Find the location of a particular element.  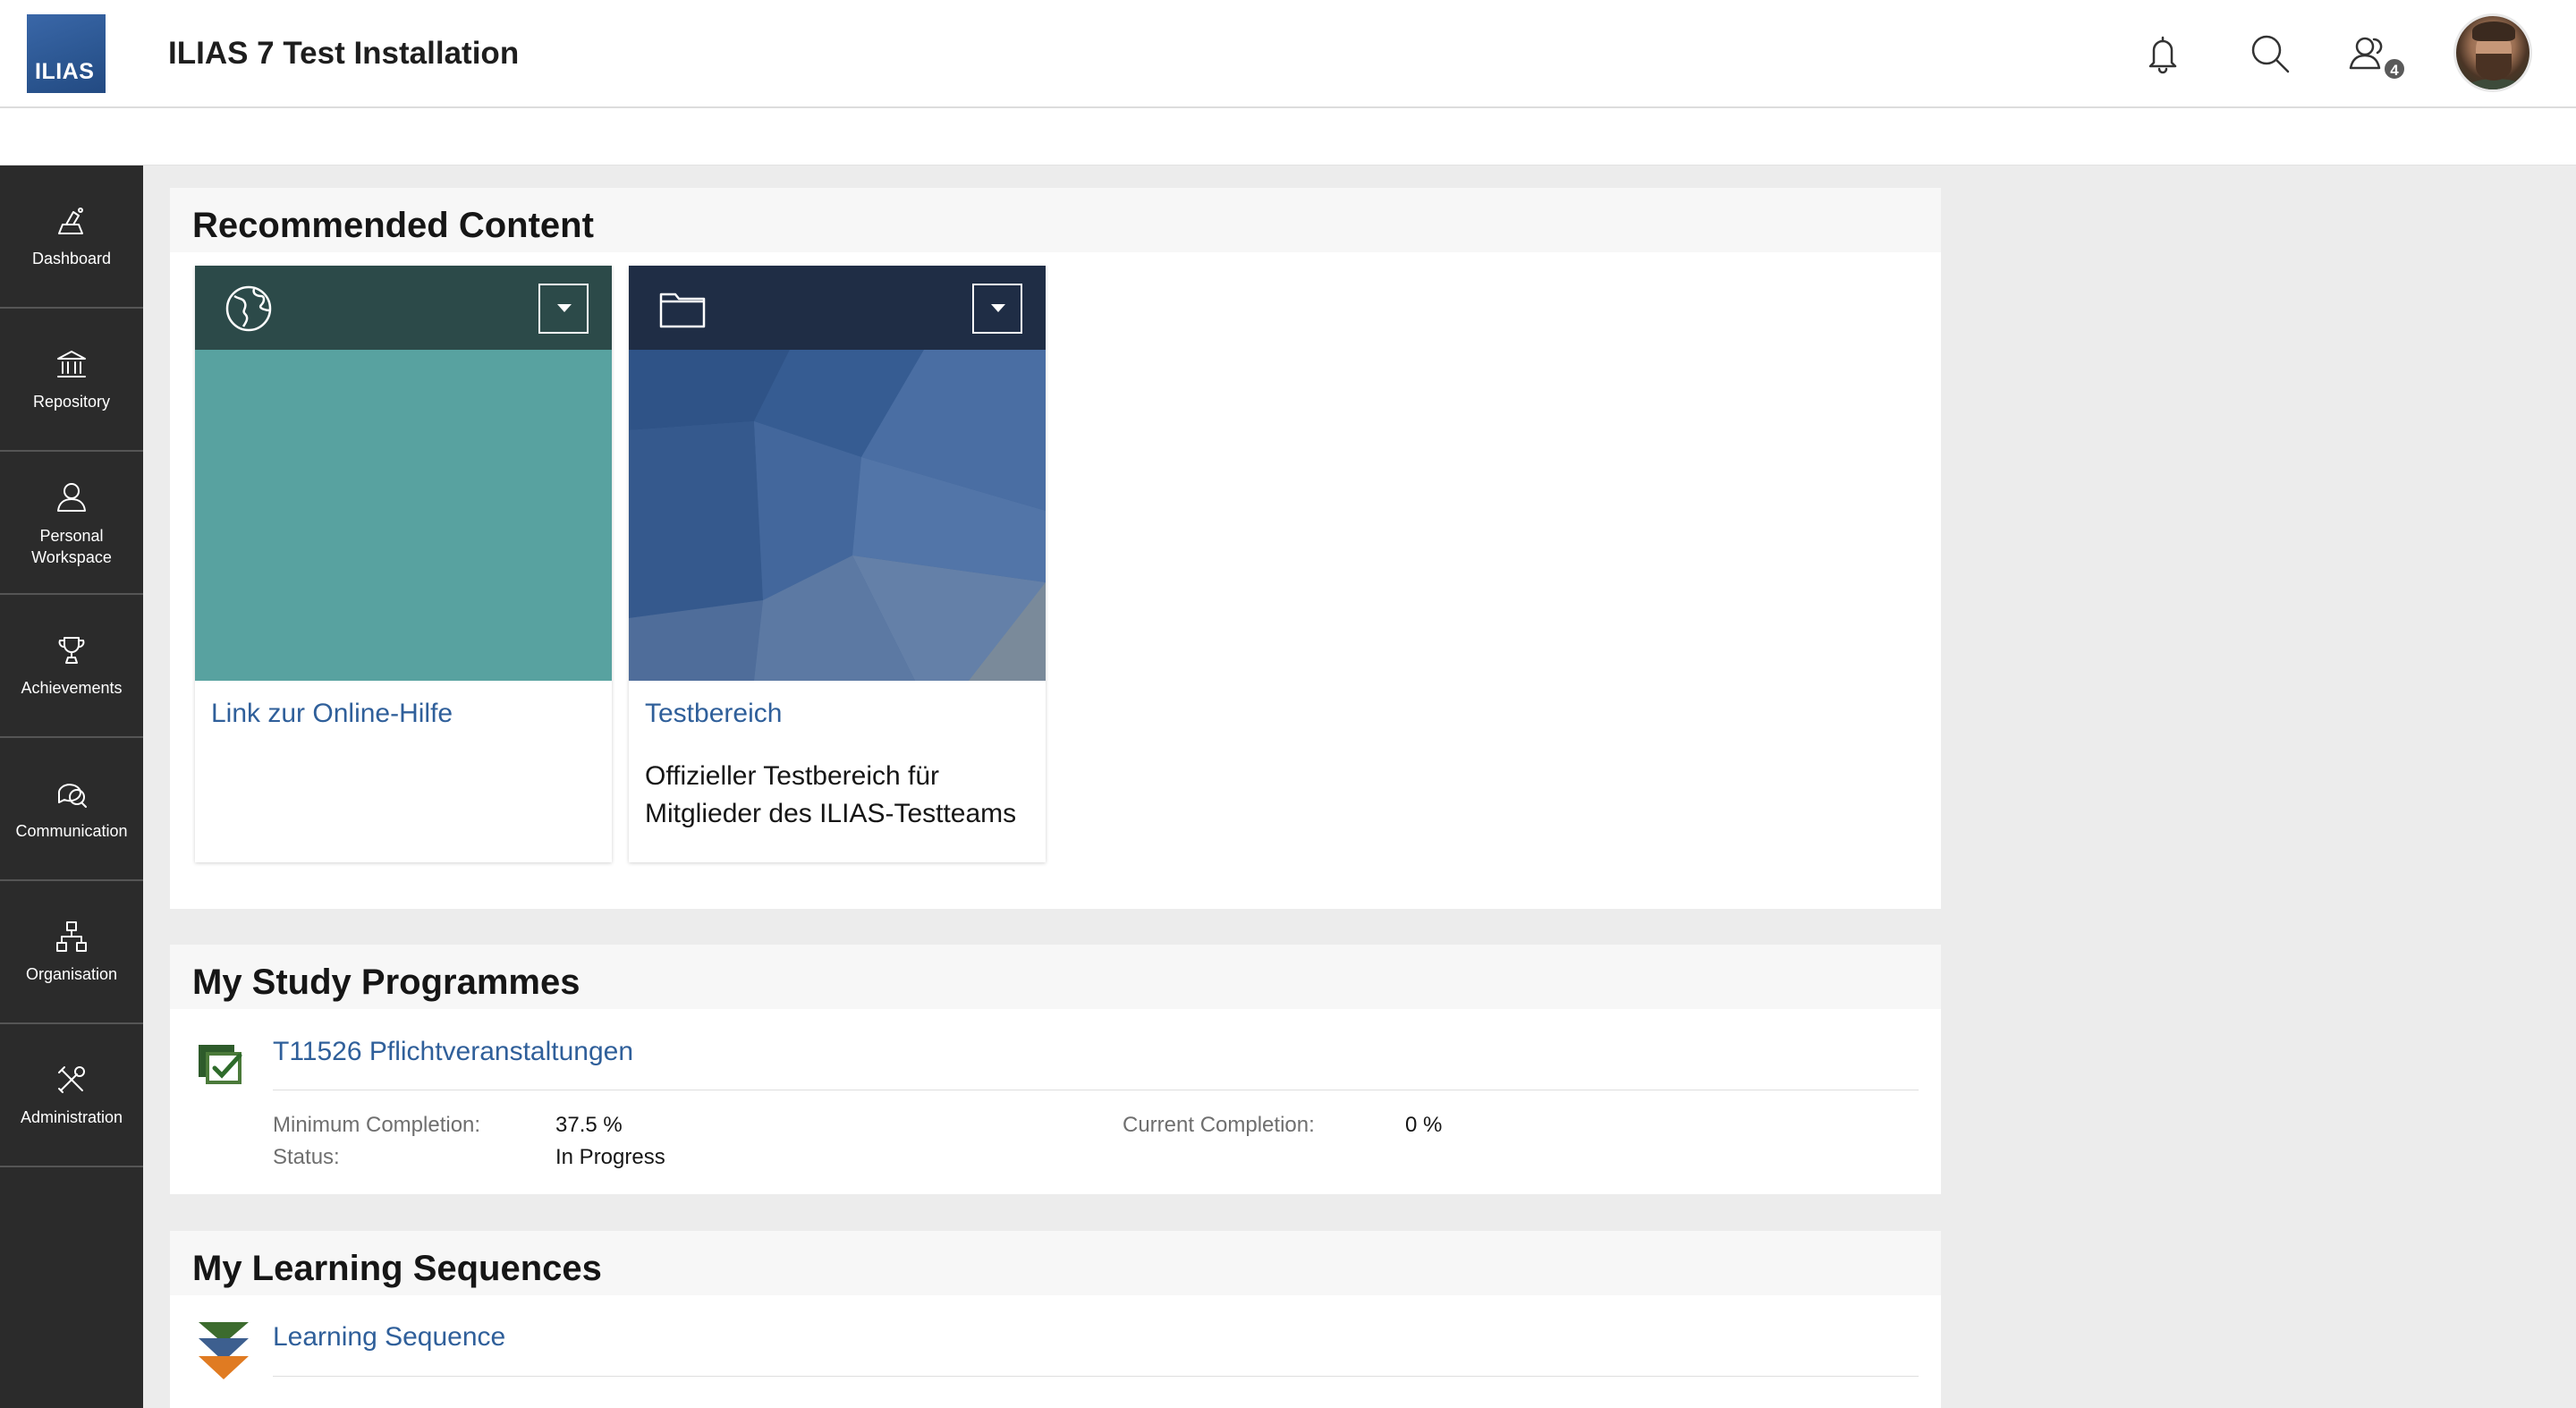

panel-title: Recommended Content is located at coordinates (393, 225).